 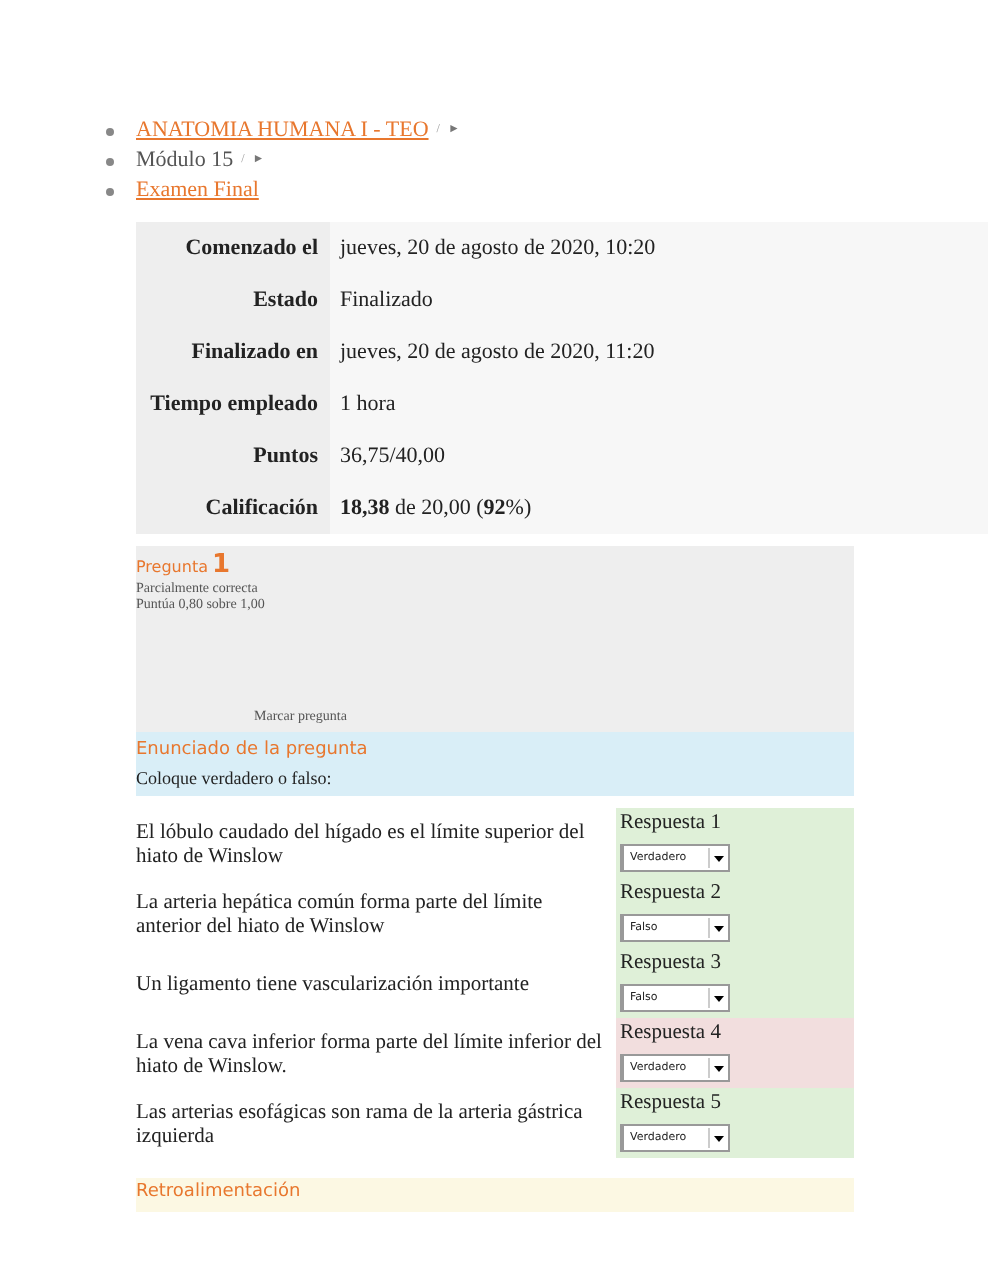 I want to click on summary-value: 18,38 de 20,00 (92%), so click(x=659, y=508).